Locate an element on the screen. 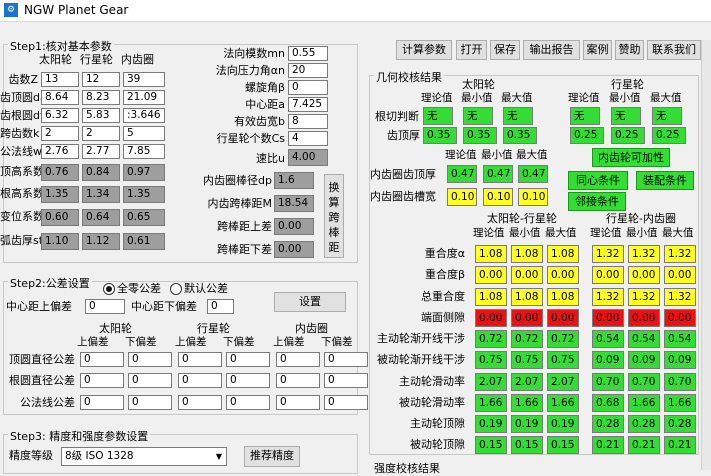  step1-param-input: 0.55 is located at coordinates (308, 53).